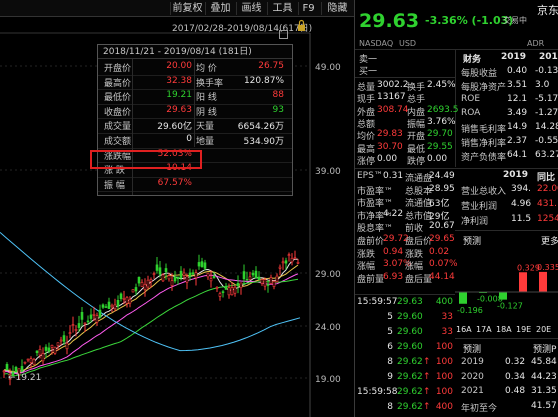 This screenshot has height=417, width=558. I want to click on tick-volume: 400, so click(444, 407).